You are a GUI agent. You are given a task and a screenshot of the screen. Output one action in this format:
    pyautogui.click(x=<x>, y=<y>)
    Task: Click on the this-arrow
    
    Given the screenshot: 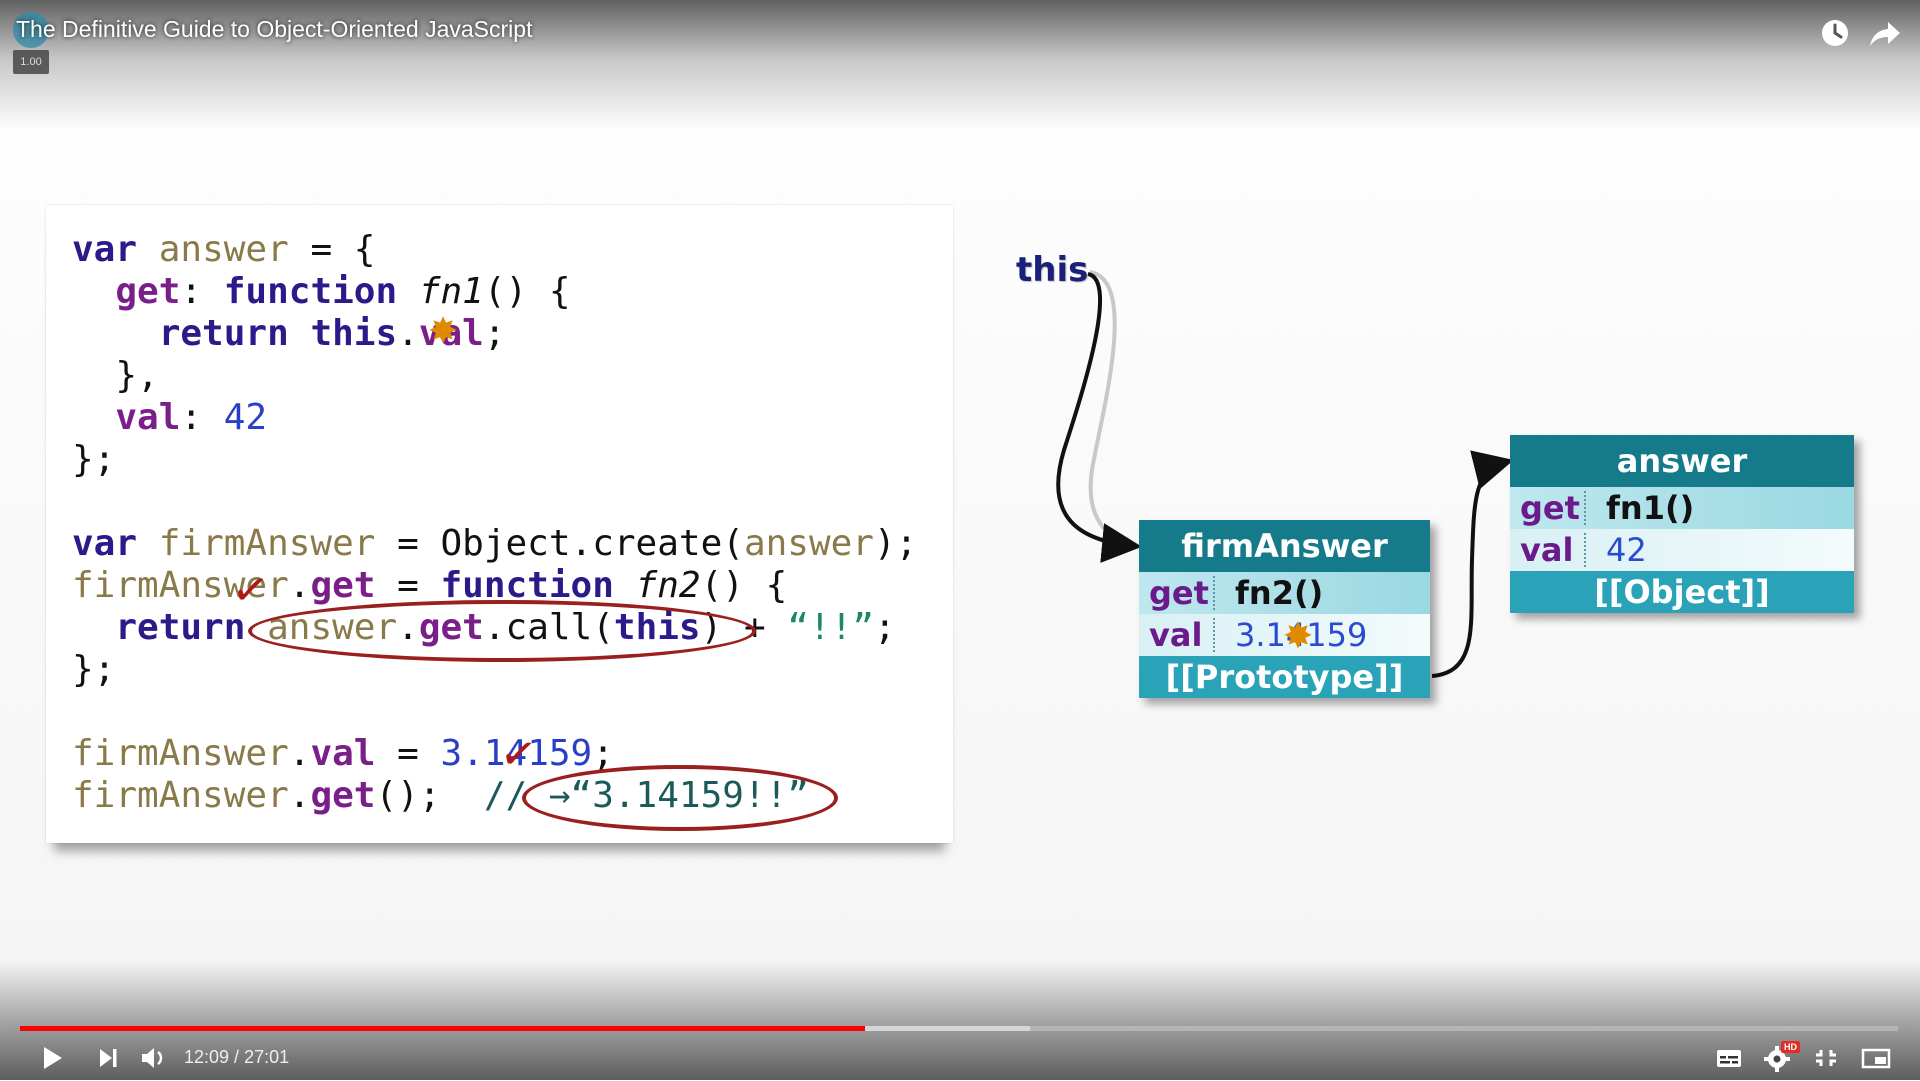 What is the action you would take?
    pyautogui.click(x=1099, y=417)
    